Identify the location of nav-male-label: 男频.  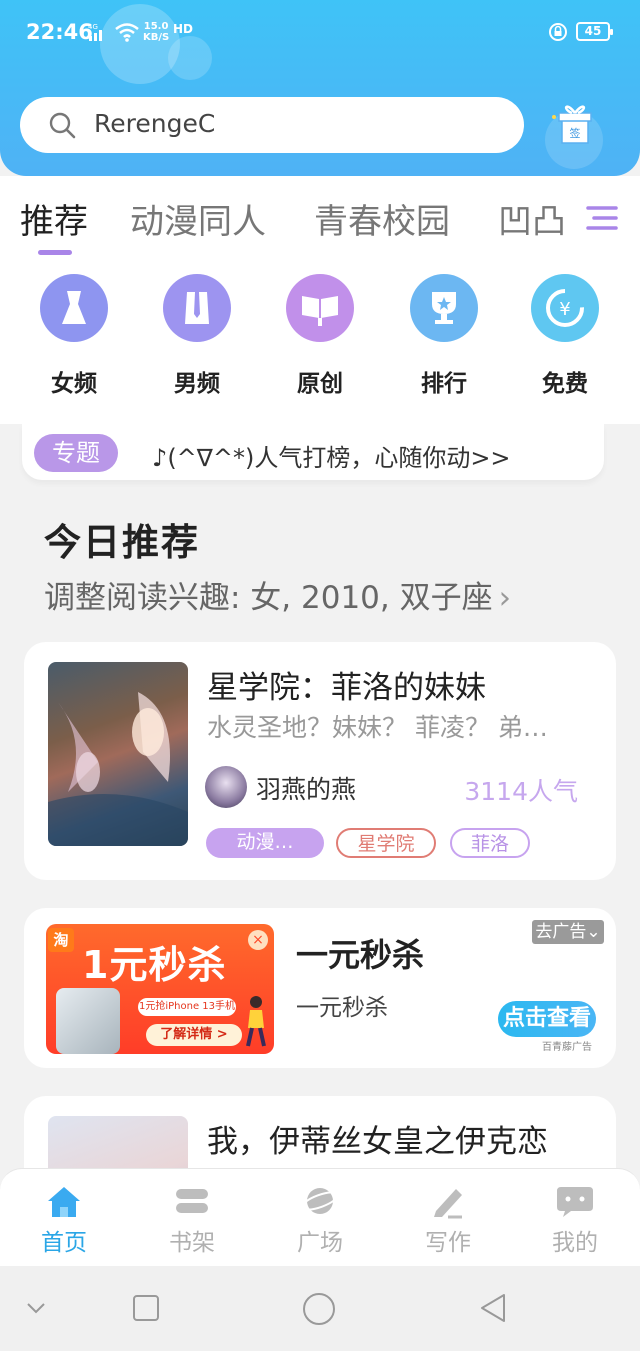
(197, 384).